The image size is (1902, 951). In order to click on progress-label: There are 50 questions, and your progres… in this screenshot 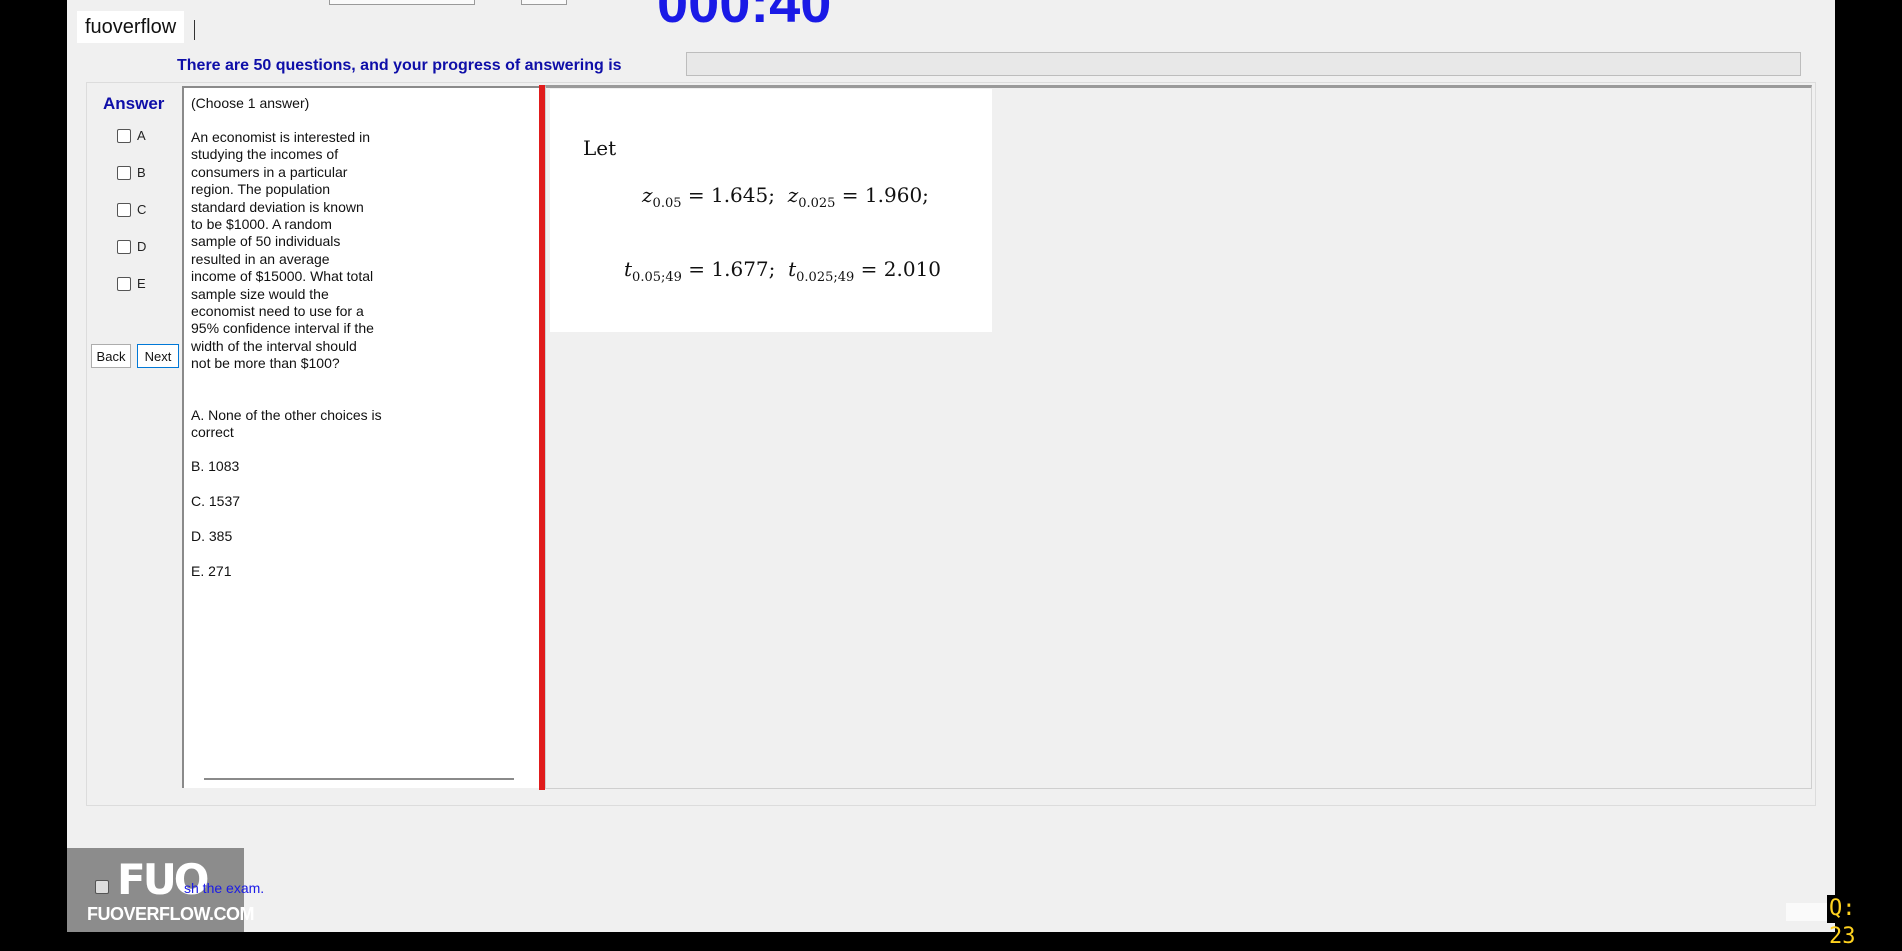, I will do `click(399, 65)`.